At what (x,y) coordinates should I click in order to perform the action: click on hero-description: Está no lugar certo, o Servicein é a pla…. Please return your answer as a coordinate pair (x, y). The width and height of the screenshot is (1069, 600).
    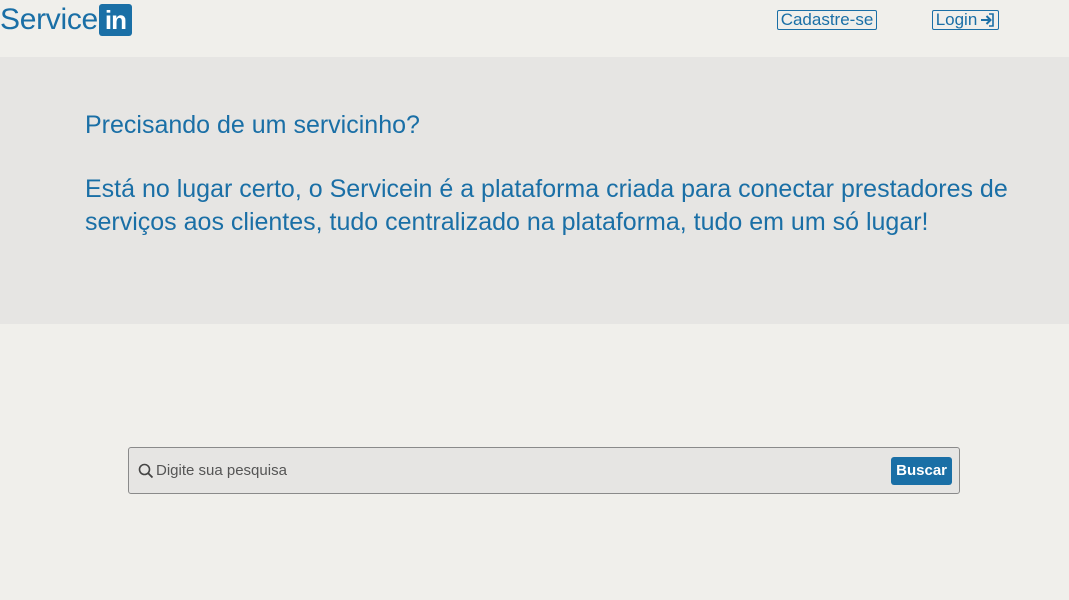
    Looking at the image, I should click on (546, 205).